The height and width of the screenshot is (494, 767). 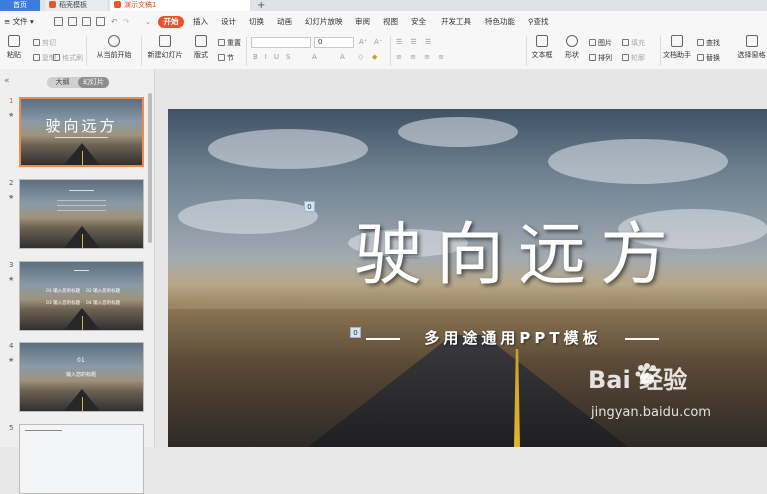 What do you see at coordinates (11, 346) in the screenshot?
I see `slide-number: 4` at bounding box center [11, 346].